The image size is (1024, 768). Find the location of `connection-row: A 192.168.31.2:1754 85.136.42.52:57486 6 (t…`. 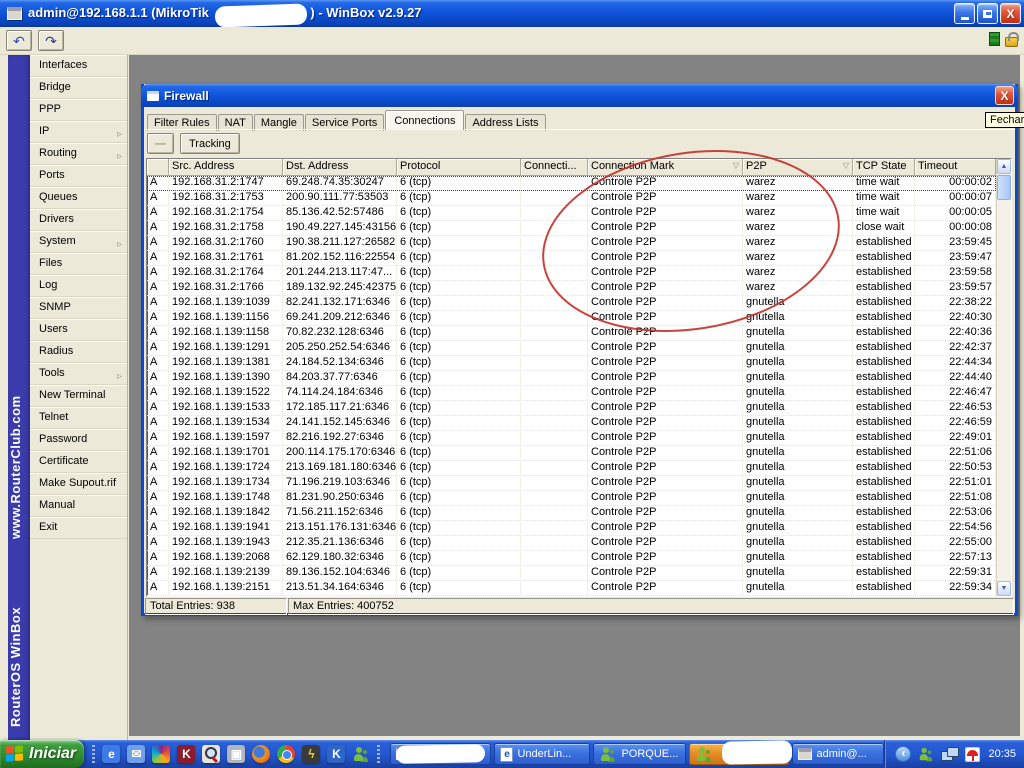

connection-row: A 192.168.31.2:1754 85.136.42.52:57486 6 (t… is located at coordinates (571, 213).